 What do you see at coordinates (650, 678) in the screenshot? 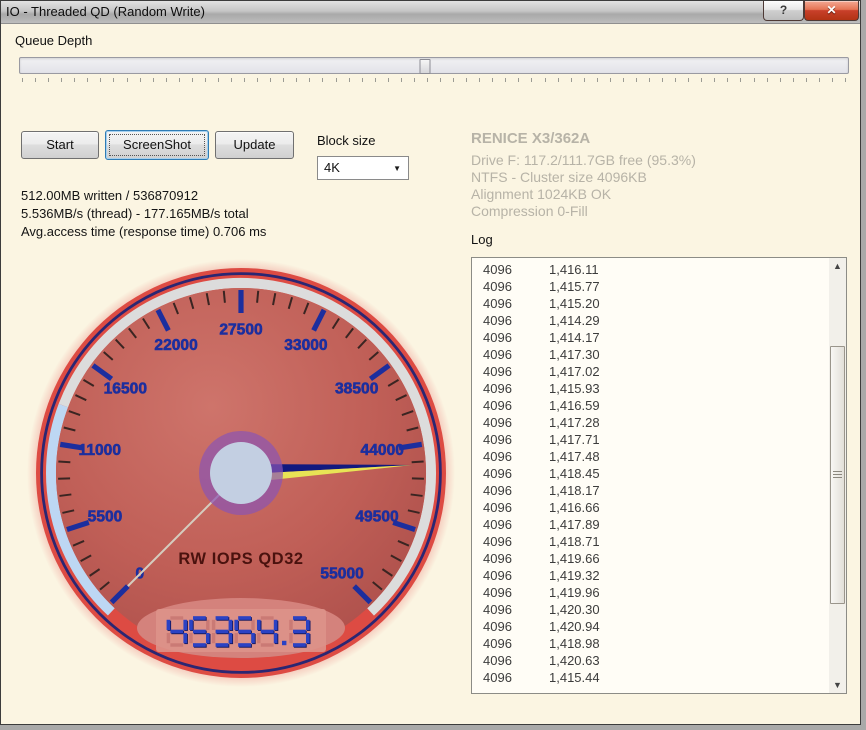
I see `log-row: 4096 1,415.44` at bounding box center [650, 678].